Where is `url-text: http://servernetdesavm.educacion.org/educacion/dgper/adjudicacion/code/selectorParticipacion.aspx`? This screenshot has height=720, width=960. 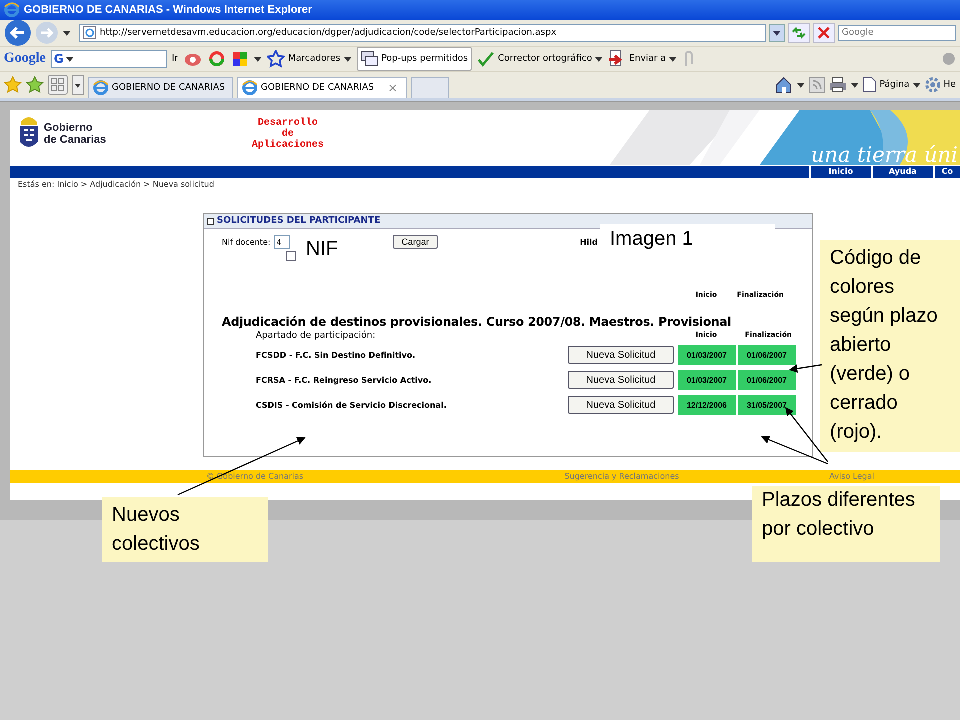
url-text: http://servernetdesavm.educacion.org/educacion/dgper/adjudicacion/code/selectorParticipacion.aspx is located at coordinates (328, 33).